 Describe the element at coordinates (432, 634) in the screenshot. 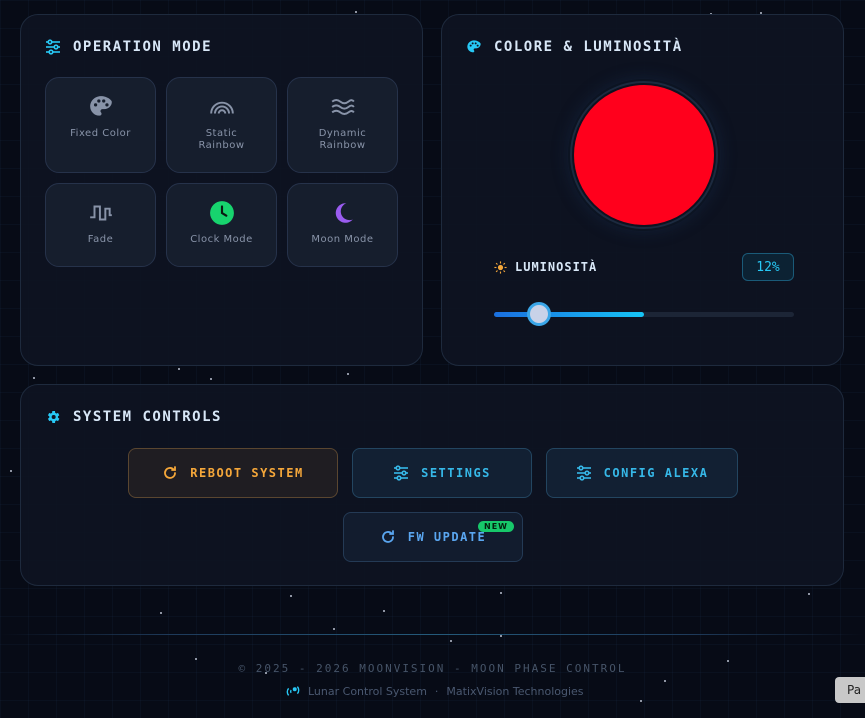

I see `footer-divider` at that location.